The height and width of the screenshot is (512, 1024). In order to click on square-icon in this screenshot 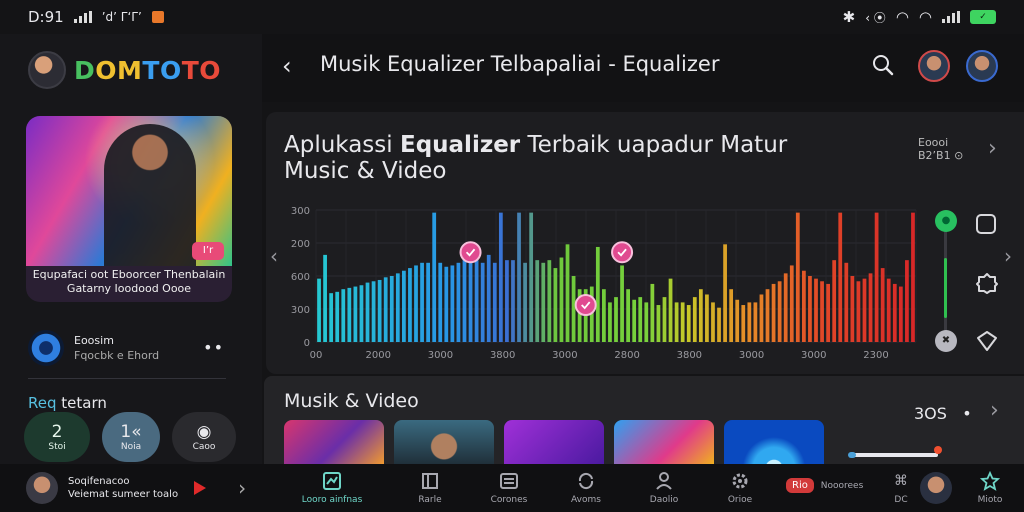, I will do `click(986, 224)`.